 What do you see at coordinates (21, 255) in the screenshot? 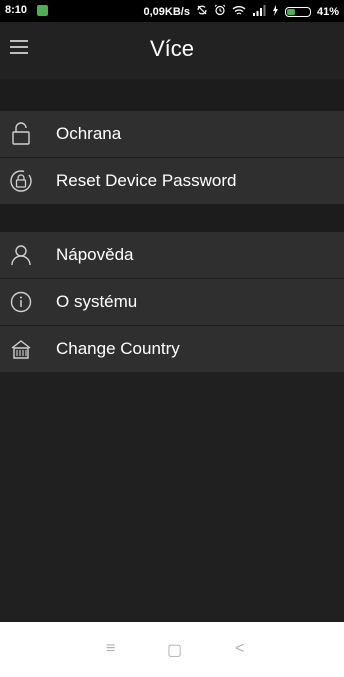
I see `user-icon` at bounding box center [21, 255].